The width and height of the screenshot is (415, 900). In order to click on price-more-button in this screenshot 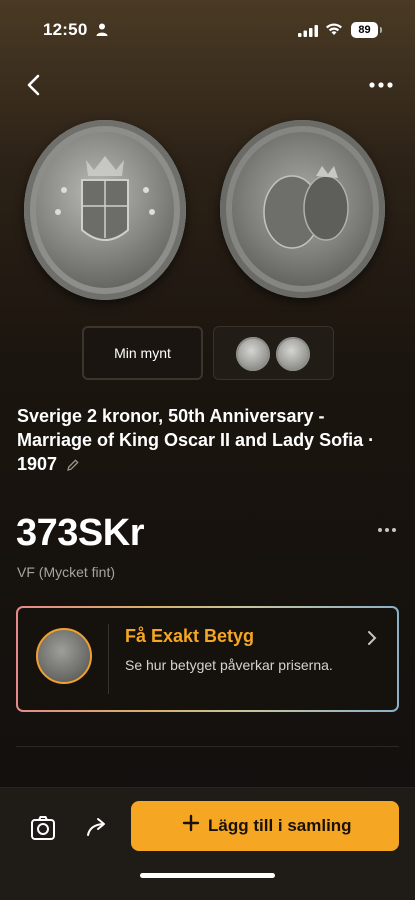, I will do `click(387, 530)`.